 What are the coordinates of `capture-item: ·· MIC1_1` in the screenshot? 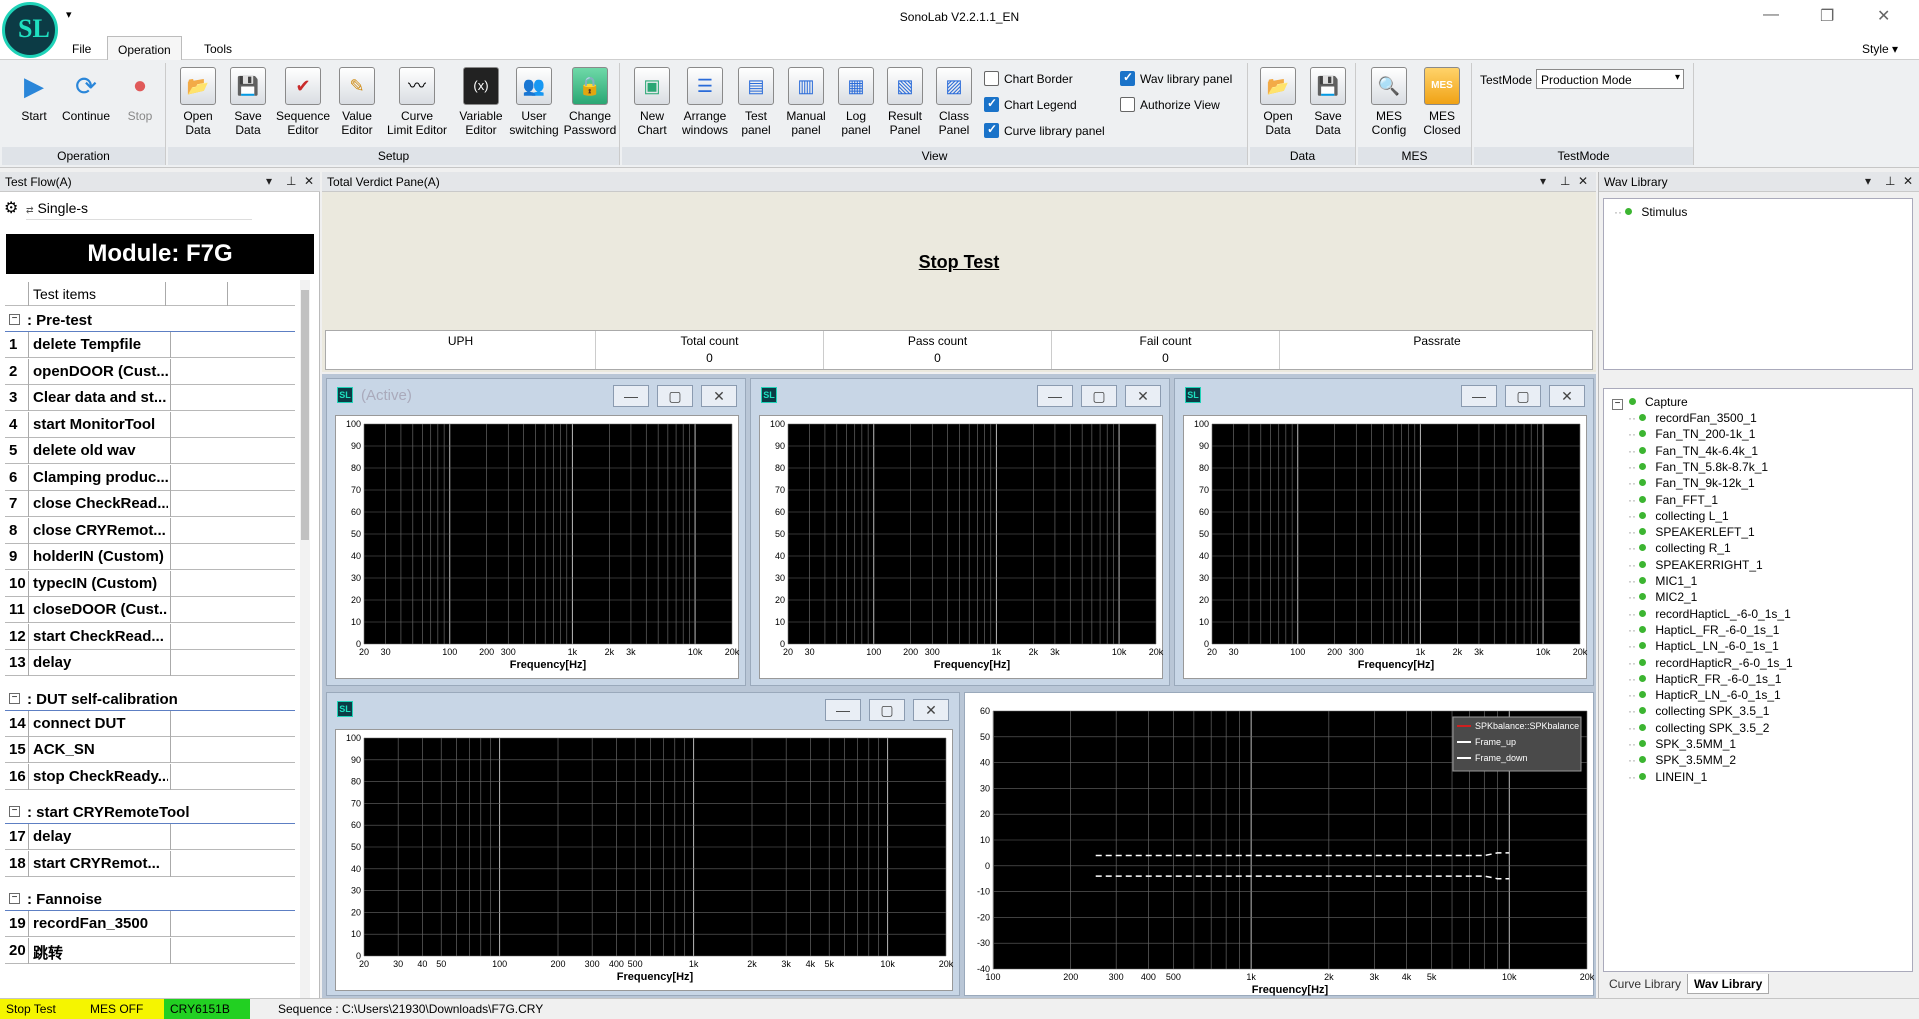 It's located at (1662, 581).